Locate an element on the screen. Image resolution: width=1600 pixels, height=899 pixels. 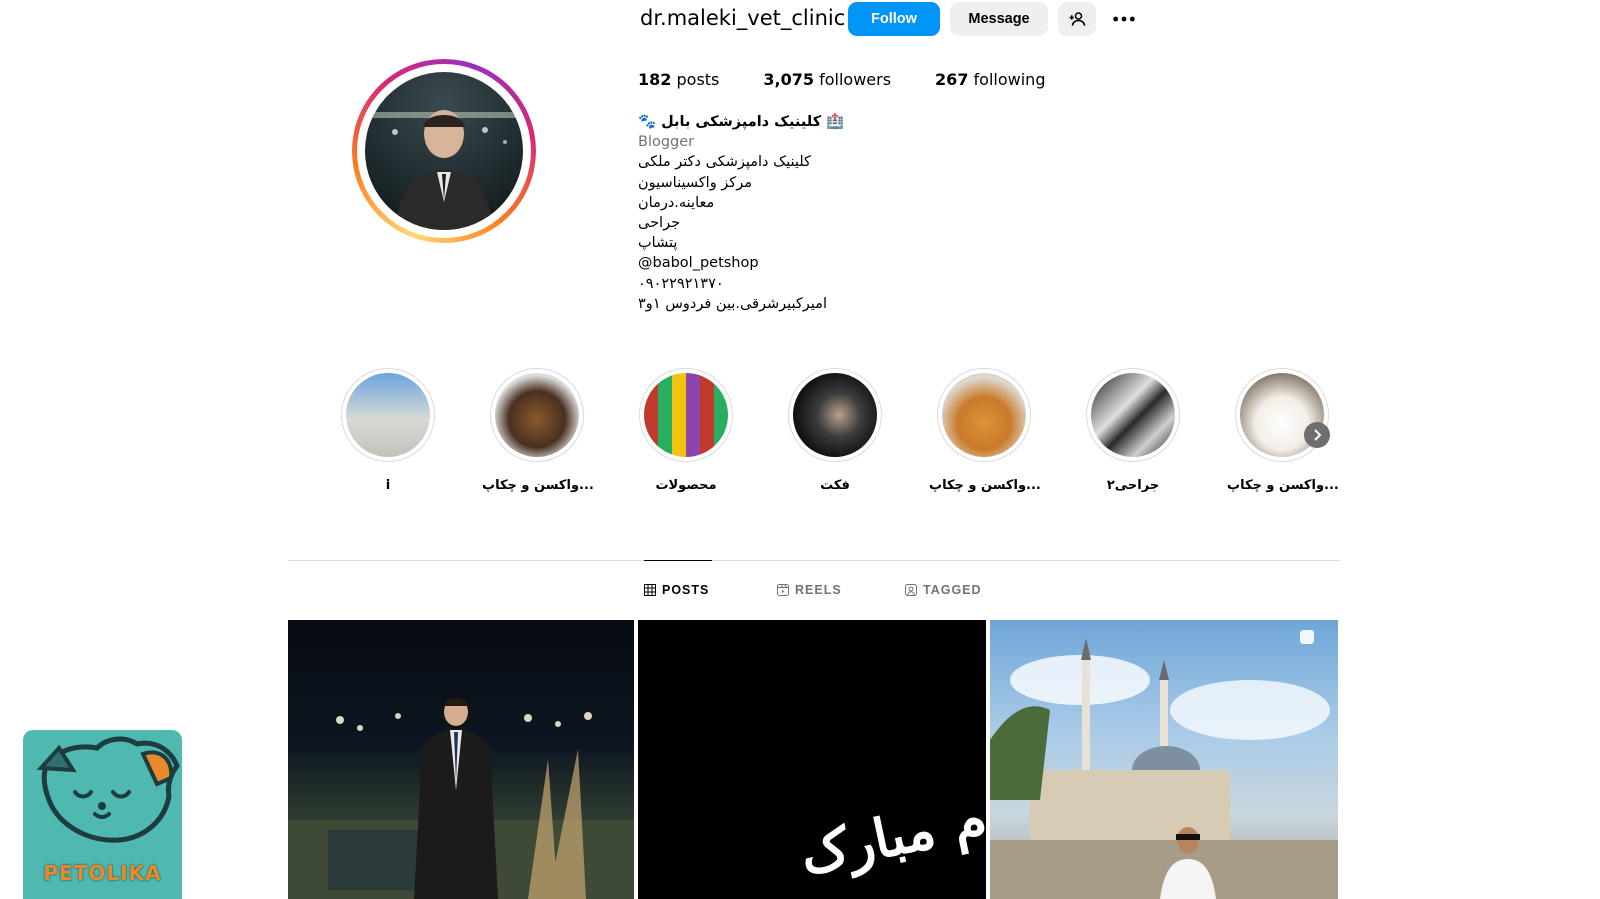
petolika-logo: PETOLIKA is located at coordinates (102, 814).